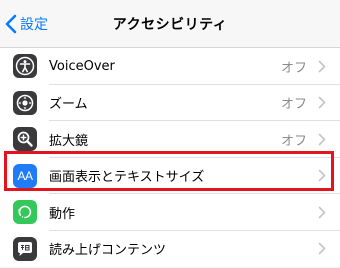 The image size is (340, 268). Describe the element at coordinates (25, 212) in the screenshot. I see `motion-icon` at that location.